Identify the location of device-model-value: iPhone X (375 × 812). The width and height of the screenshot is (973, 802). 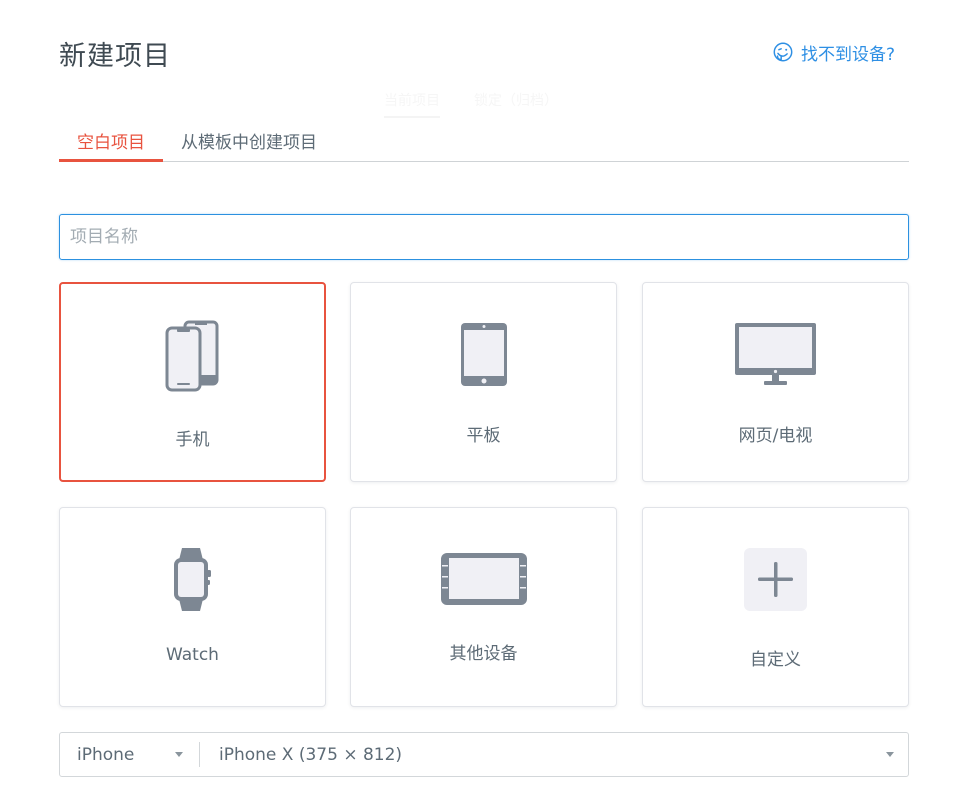
(311, 754).